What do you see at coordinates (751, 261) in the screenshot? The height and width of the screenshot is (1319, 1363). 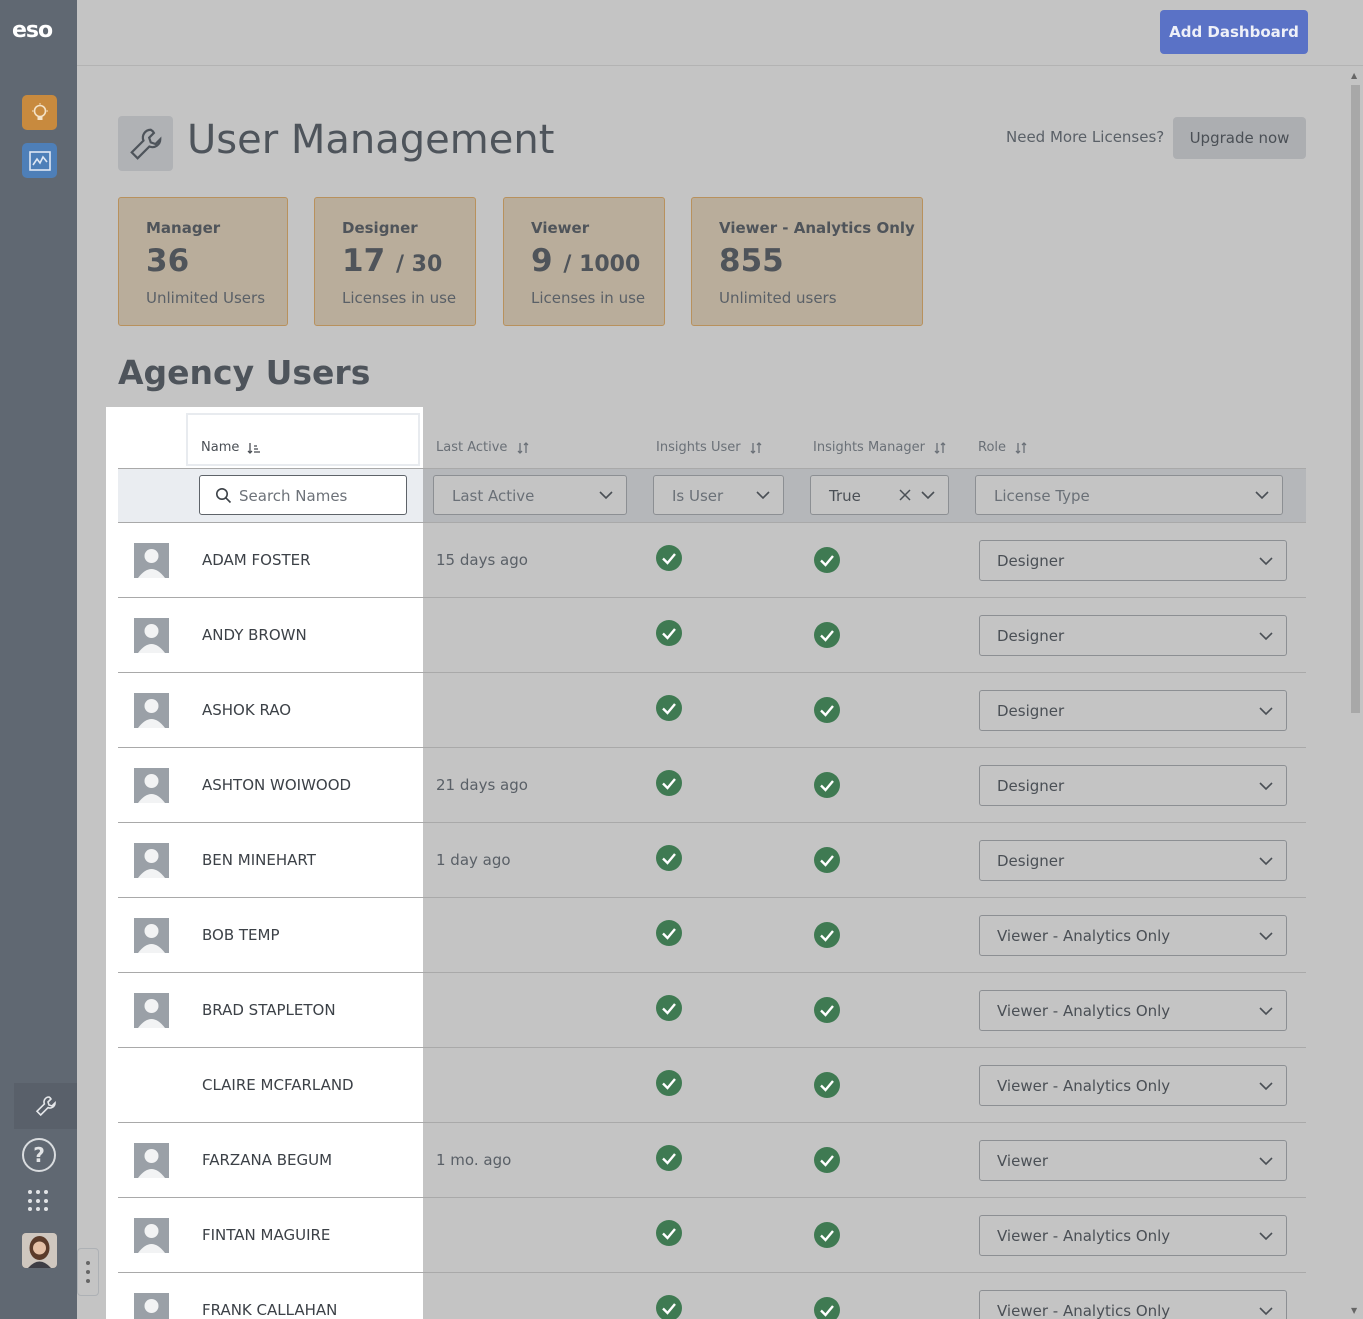 I see `card-count: 855` at bounding box center [751, 261].